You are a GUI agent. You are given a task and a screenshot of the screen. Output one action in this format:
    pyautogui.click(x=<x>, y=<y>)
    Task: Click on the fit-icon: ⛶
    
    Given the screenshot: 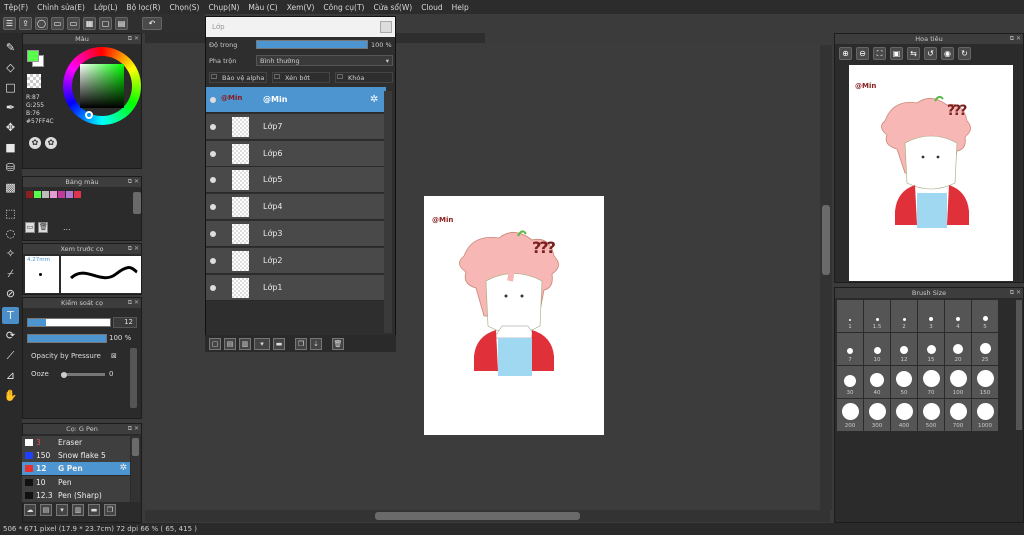 What is the action you would take?
    pyautogui.click(x=879, y=53)
    